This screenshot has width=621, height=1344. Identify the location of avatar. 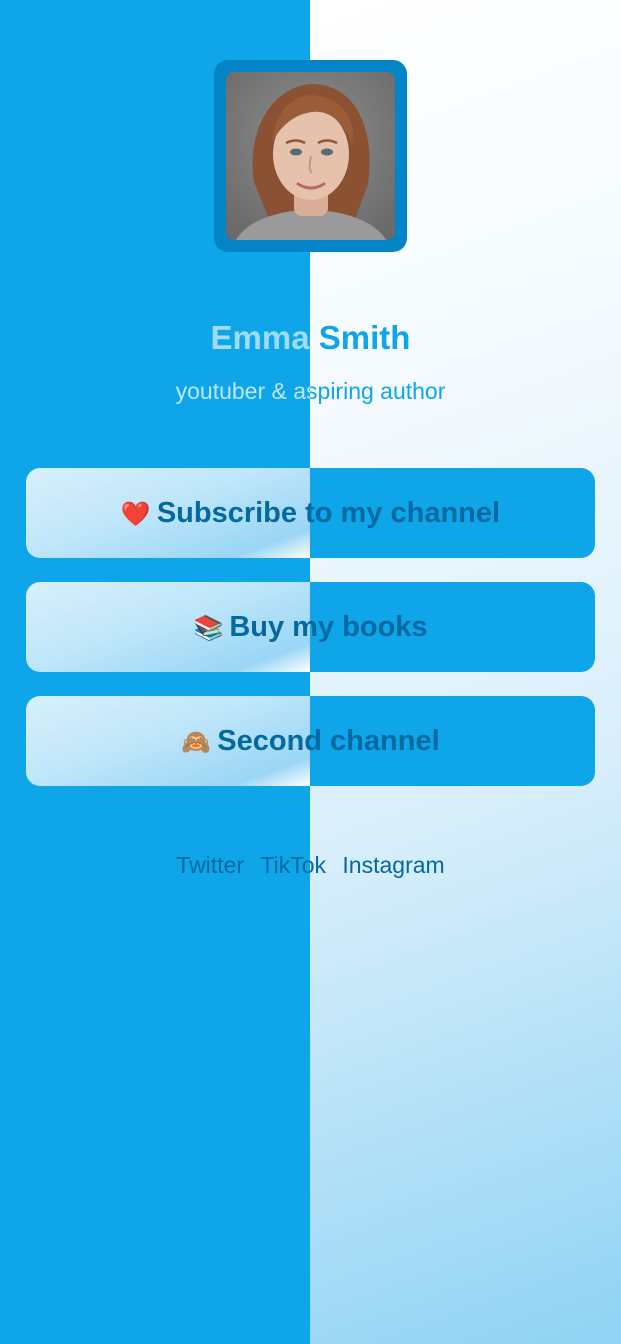
(310, 156).